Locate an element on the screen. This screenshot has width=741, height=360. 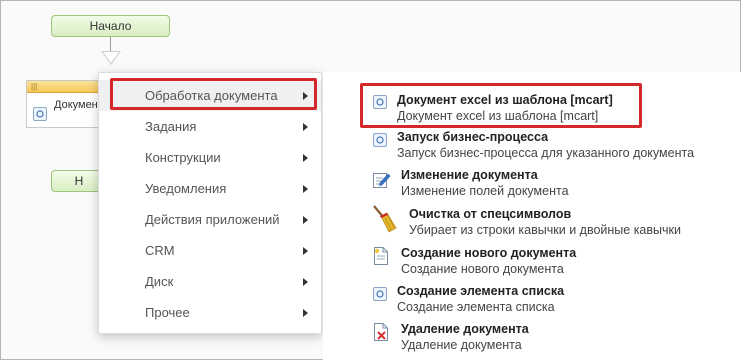
menu-item-label: Диск is located at coordinates (159, 281).